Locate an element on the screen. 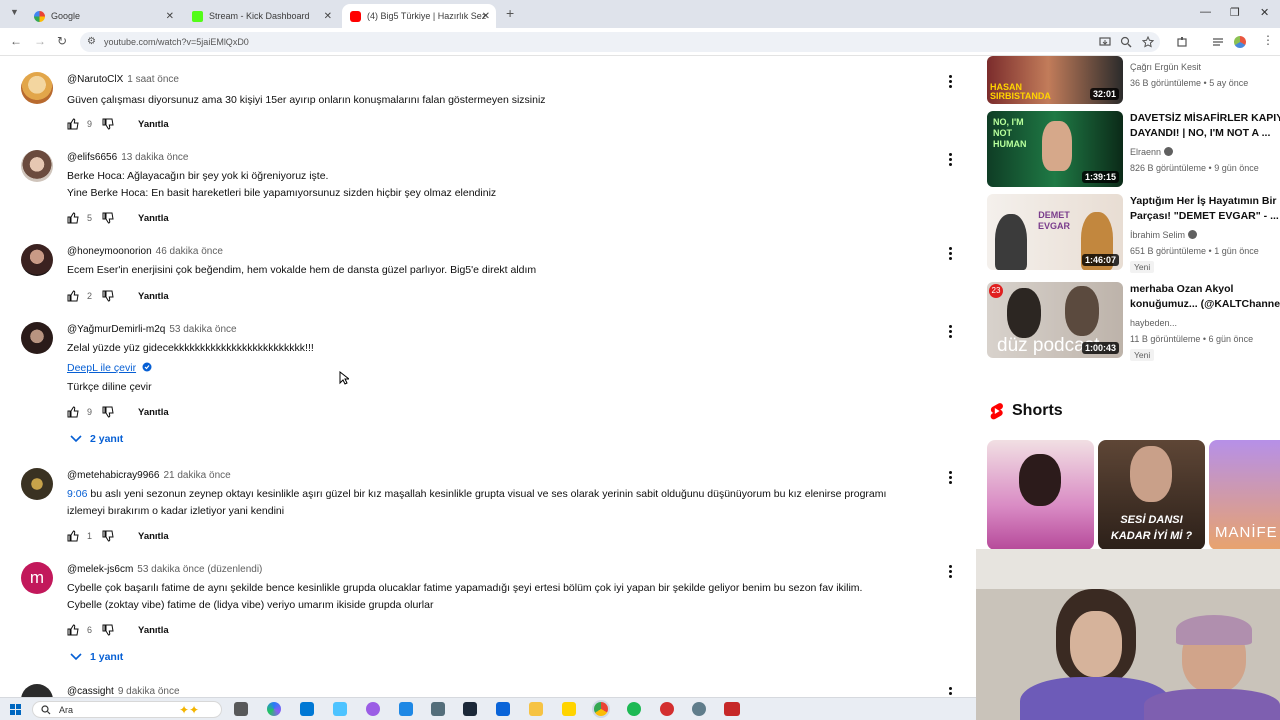 This screenshot has height=720, width=1280. sticky-notes-icon is located at coordinates (569, 709).